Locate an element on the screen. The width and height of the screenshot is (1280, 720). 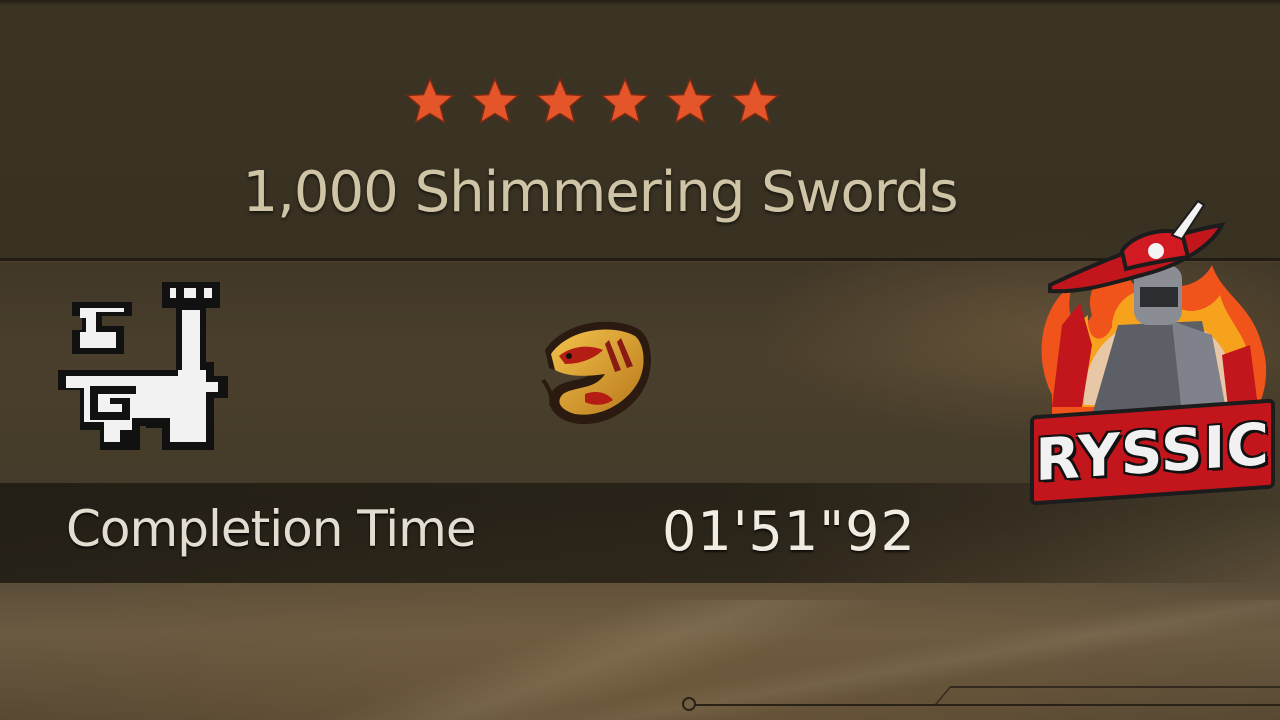
quest-rank-stars is located at coordinates (599, 102).